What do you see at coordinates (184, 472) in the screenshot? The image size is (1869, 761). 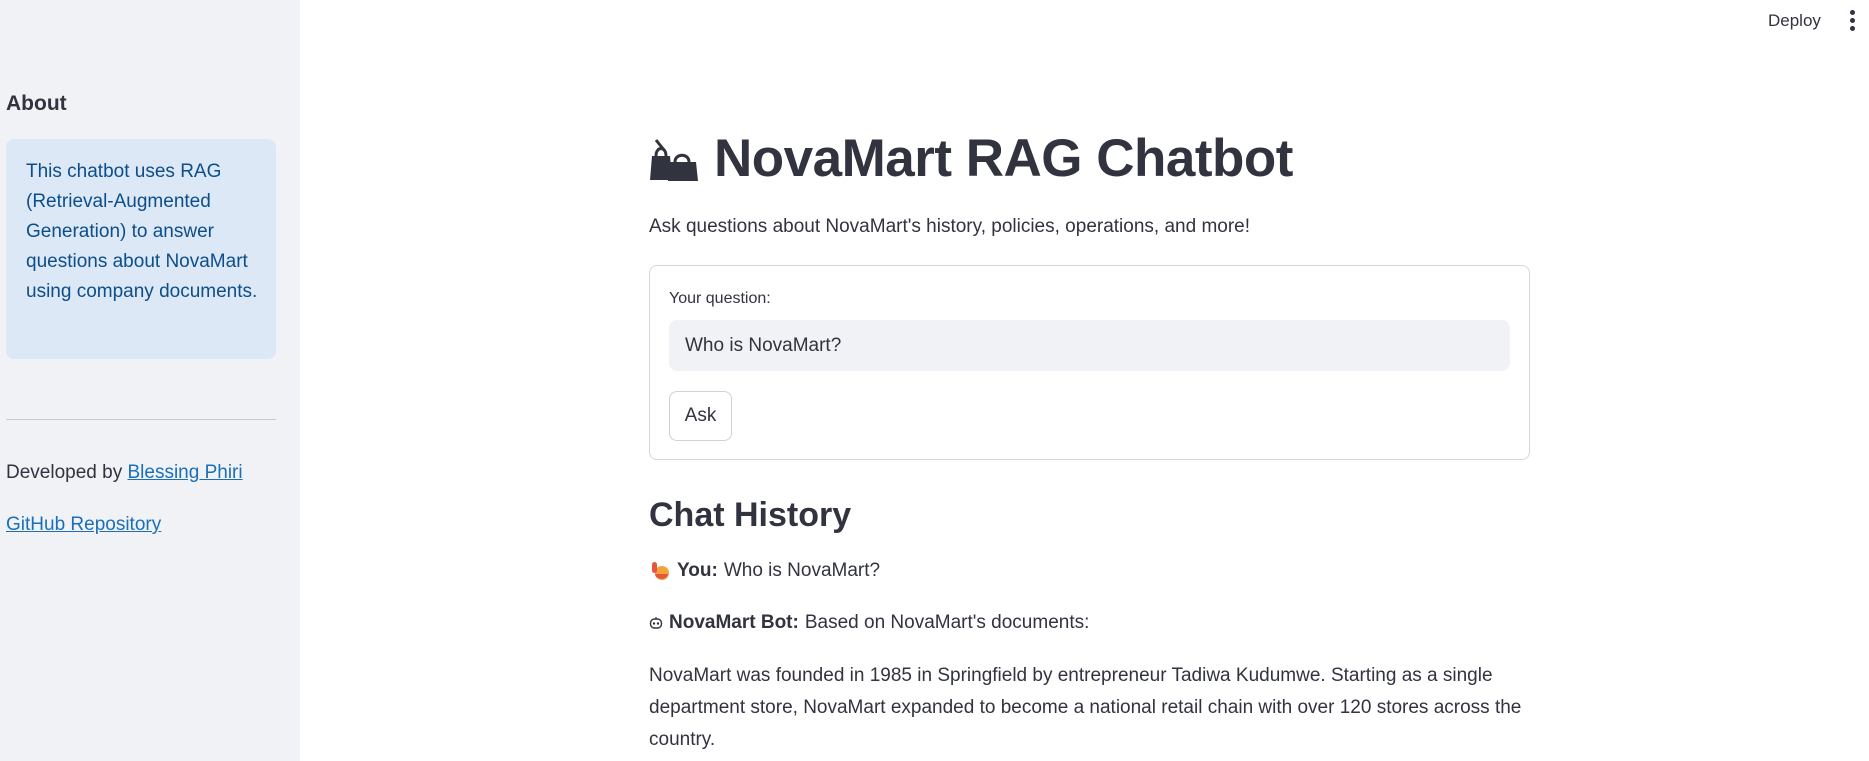 I see `developer-link: Blessing Phiri` at bounding box center [184, 472].